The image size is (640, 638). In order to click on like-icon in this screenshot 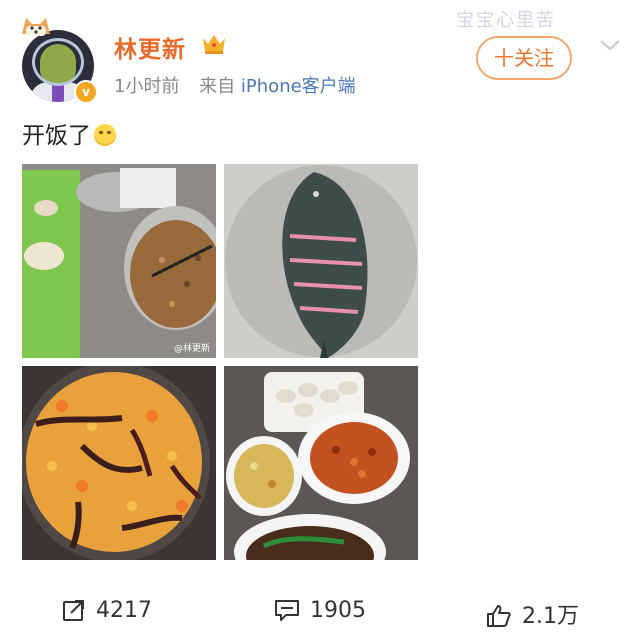, I will do `click(499, 616)`.